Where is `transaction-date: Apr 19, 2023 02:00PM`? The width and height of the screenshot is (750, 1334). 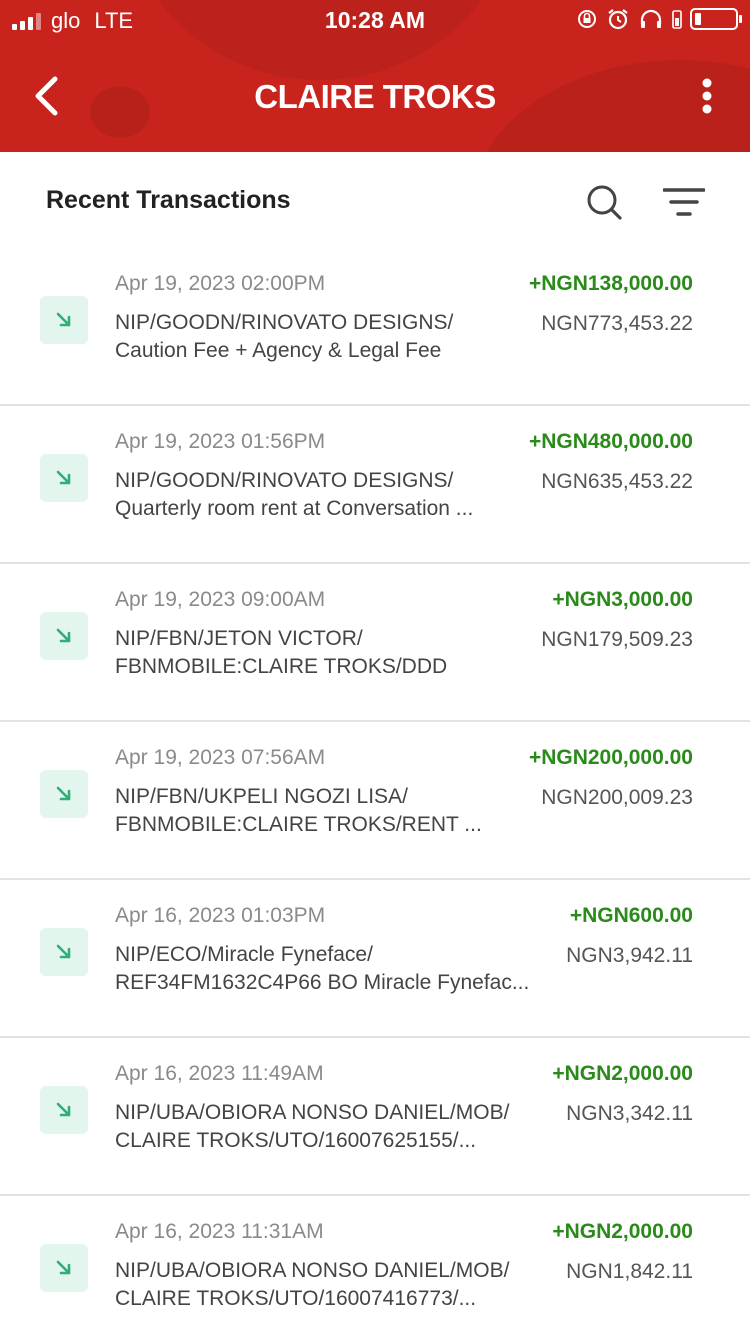 transaction-date: Apr 19, 2023 02:00PM is located at coordinates (220, 283).